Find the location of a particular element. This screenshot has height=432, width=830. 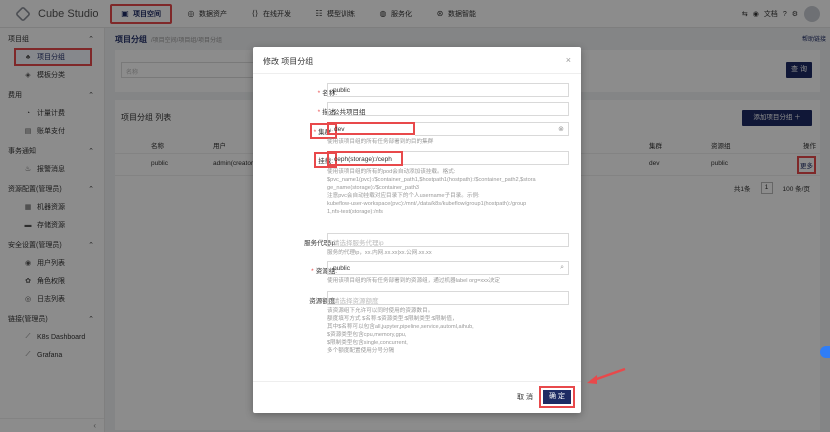

annotation-arrow-icon is located at coordinates (606, 375).